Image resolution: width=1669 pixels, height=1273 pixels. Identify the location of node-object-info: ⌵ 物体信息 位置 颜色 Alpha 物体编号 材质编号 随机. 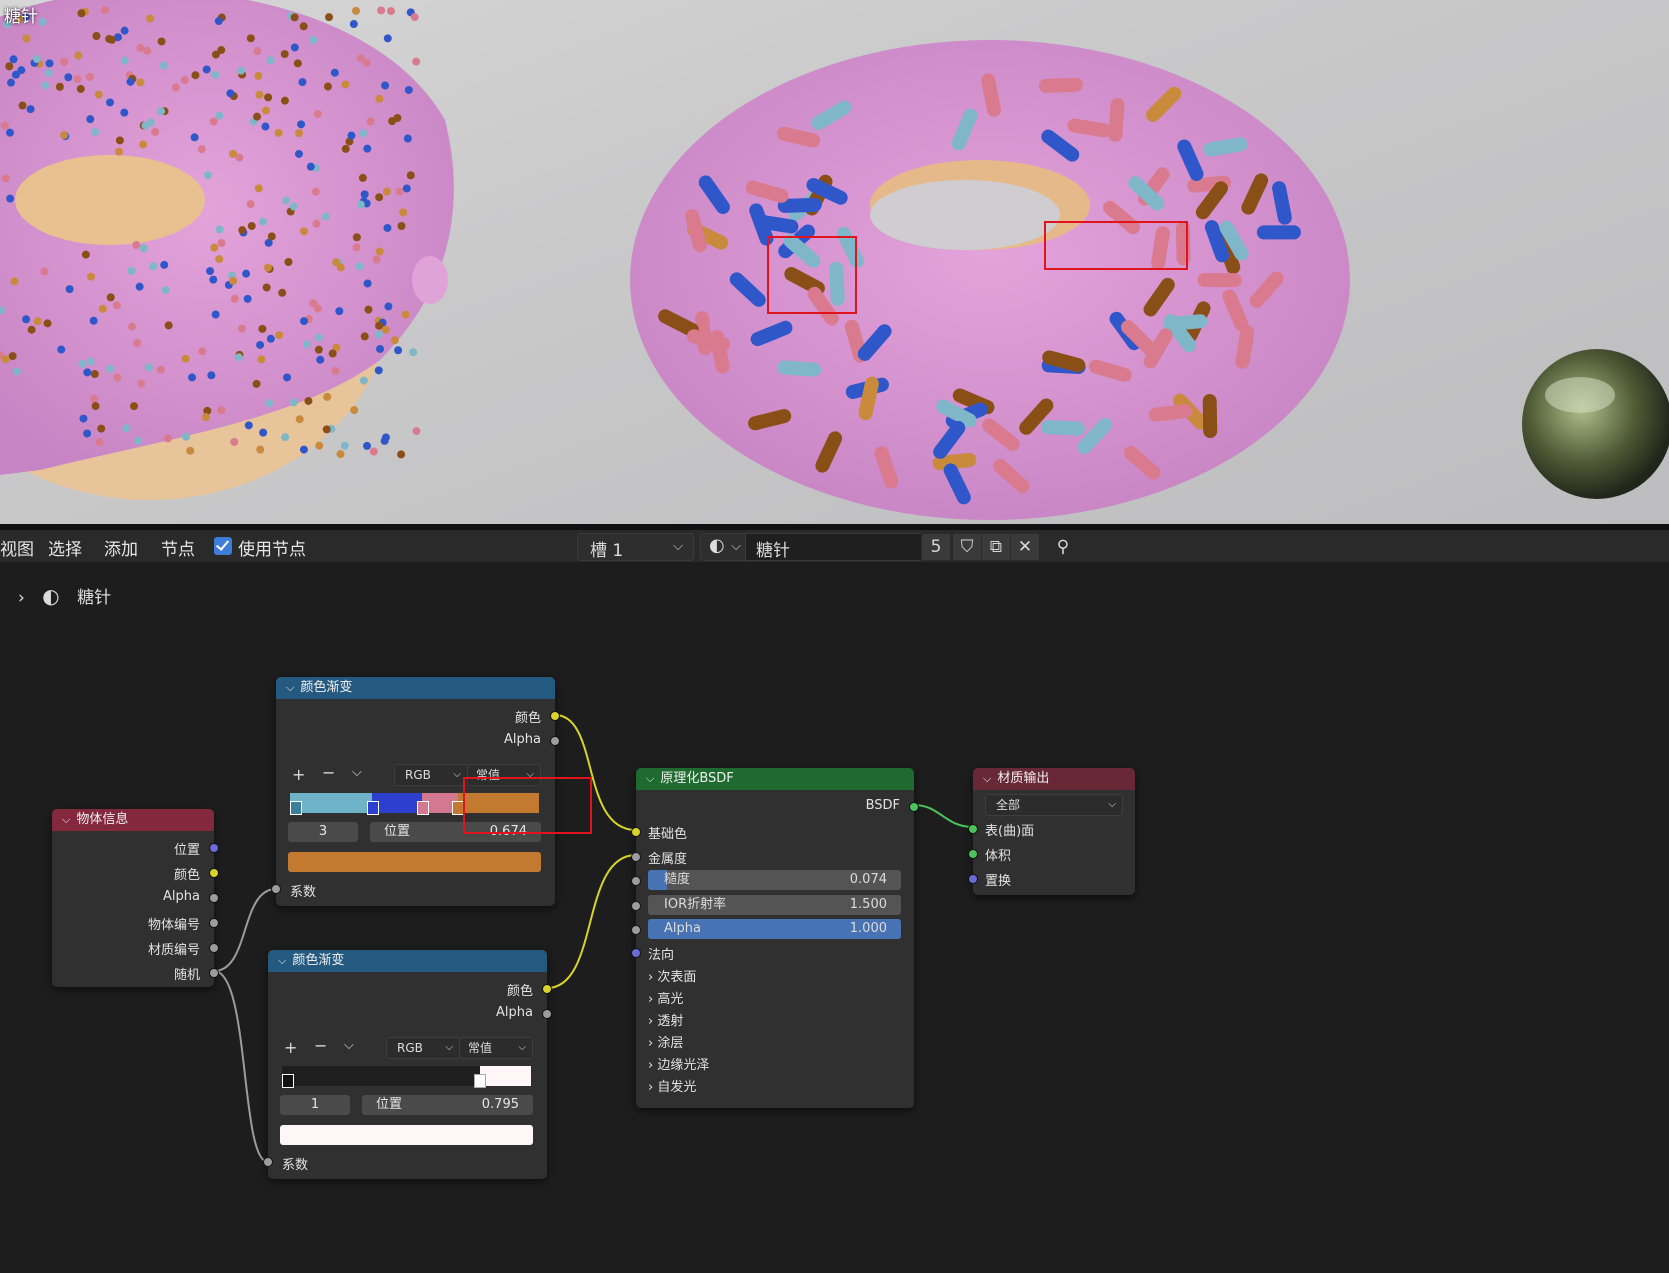
(135, 898).